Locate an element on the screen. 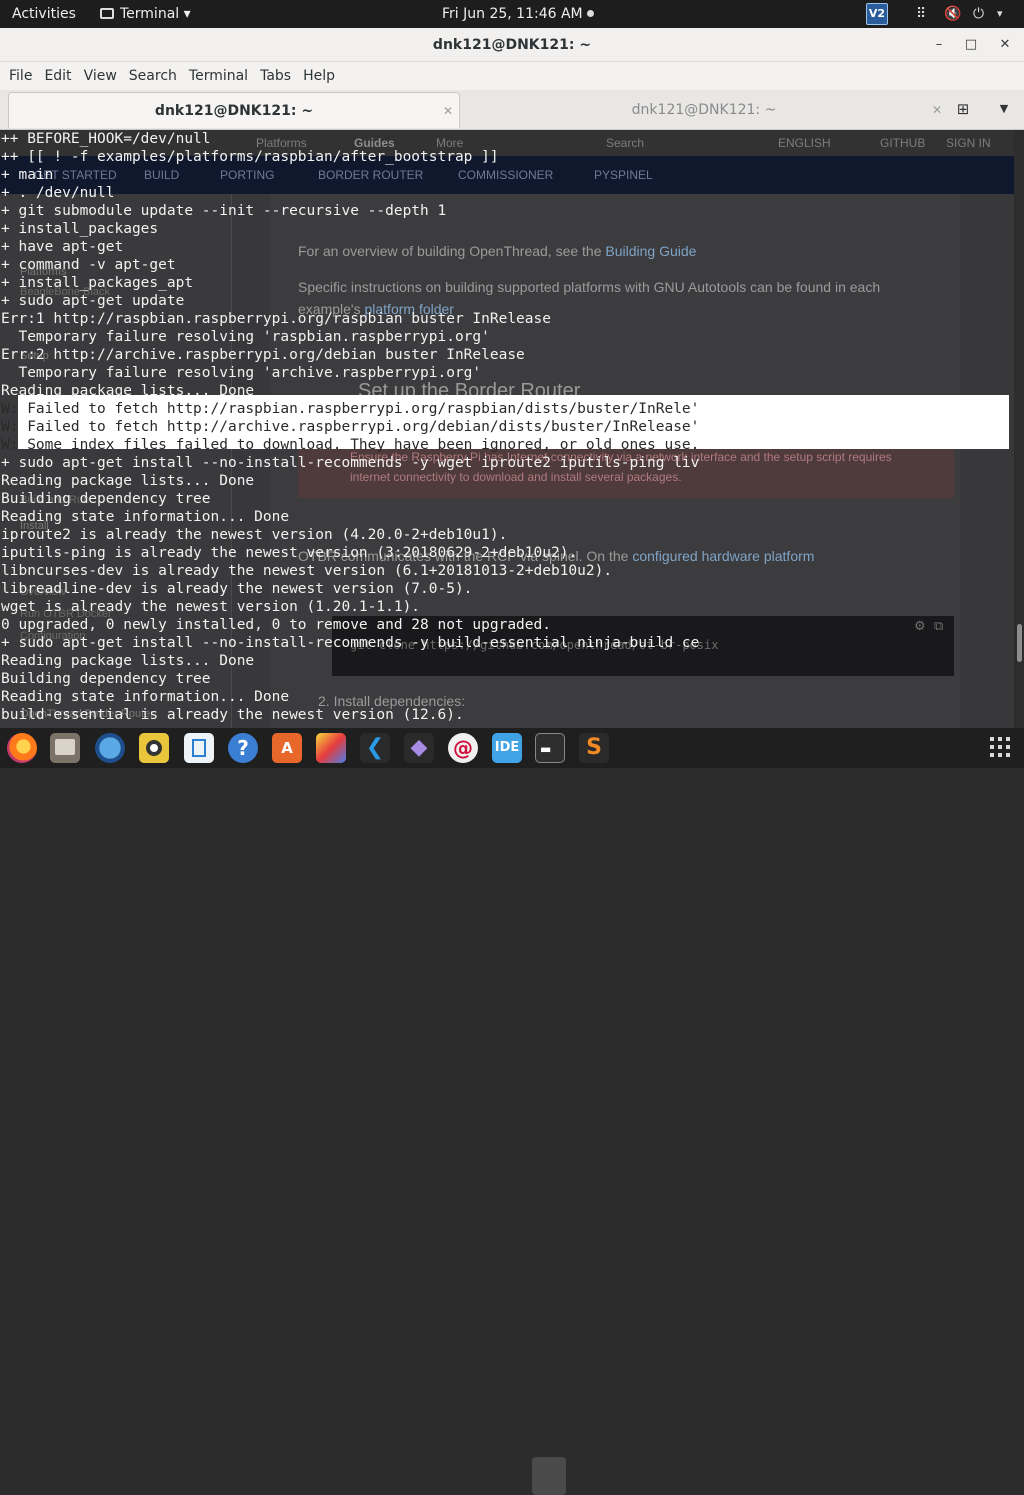 The image size is (1024, 1495). window-title: dnk121@DNK121: ~ is located at coordinates (512, 45).